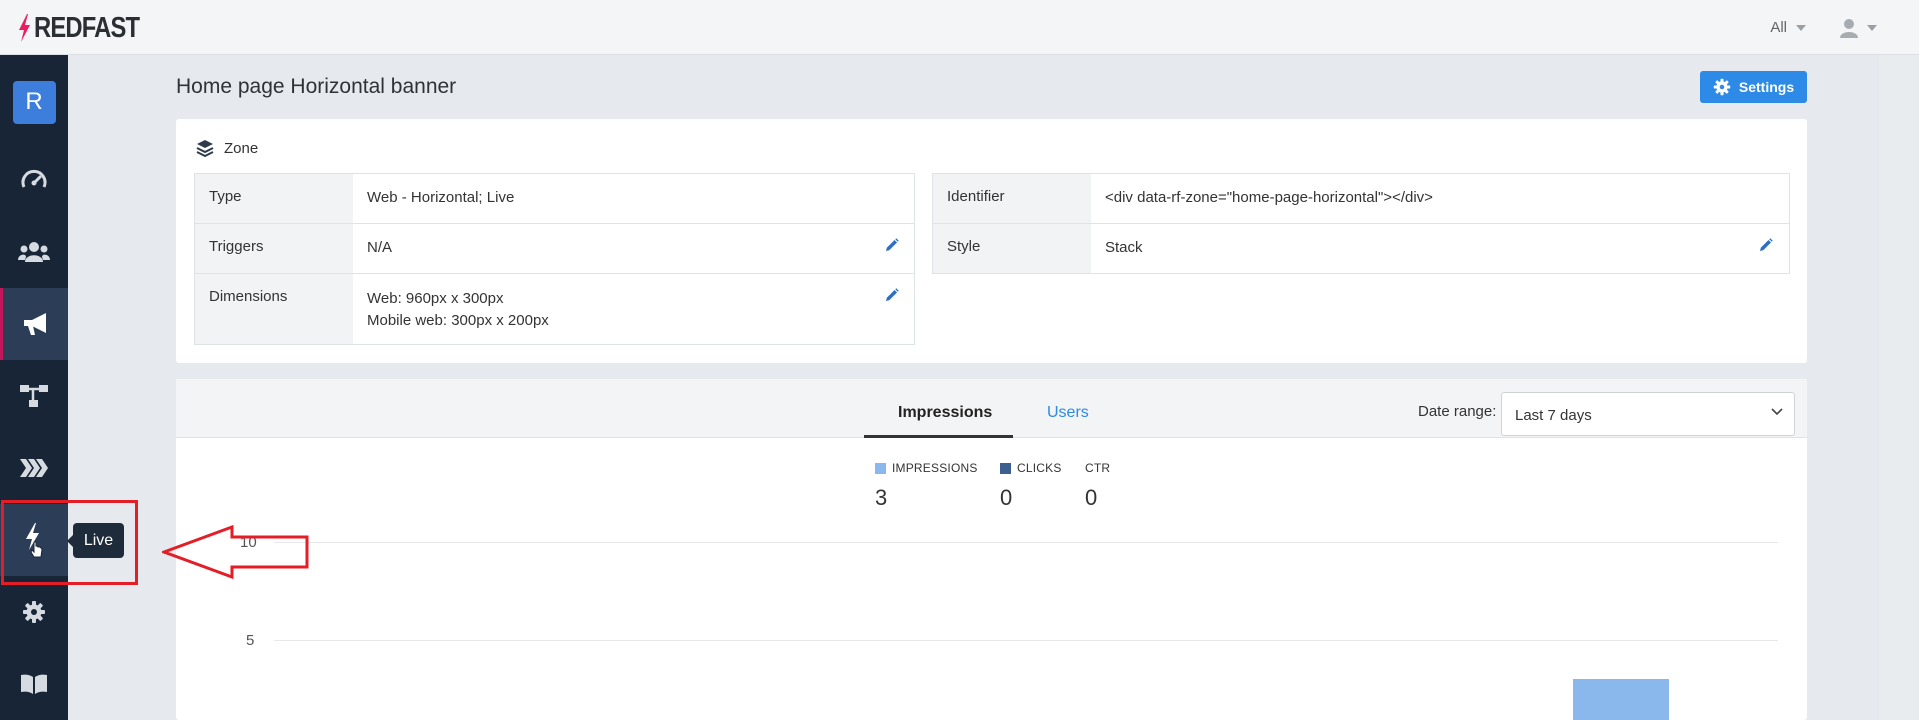  Describe the element at coordinates (1124, 247) in the screenshot. I see `row-value: Stack` at that location.